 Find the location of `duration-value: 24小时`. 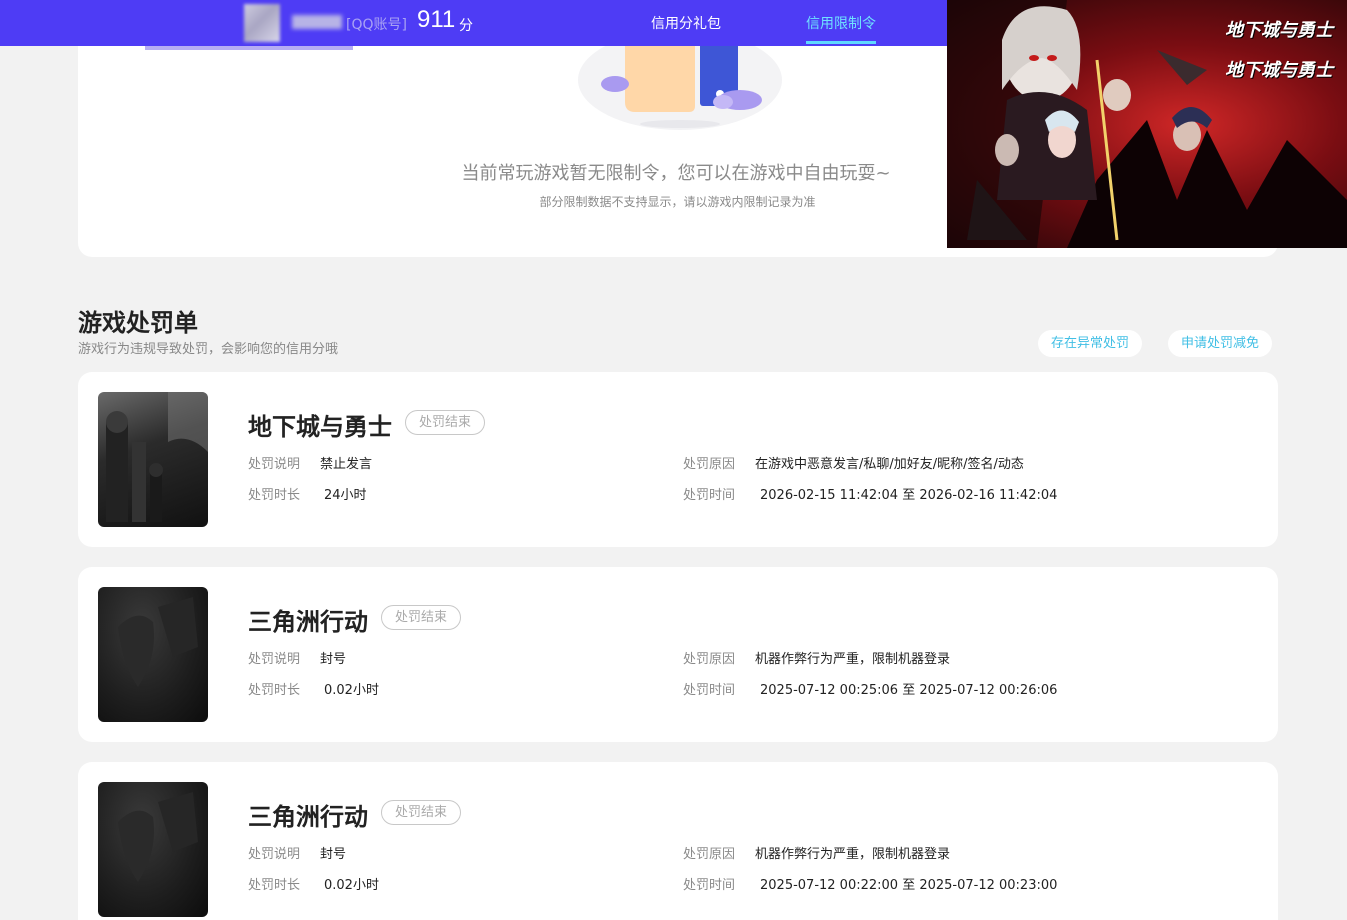

duration-value: 24小时 is located at coordinates (345, 495).